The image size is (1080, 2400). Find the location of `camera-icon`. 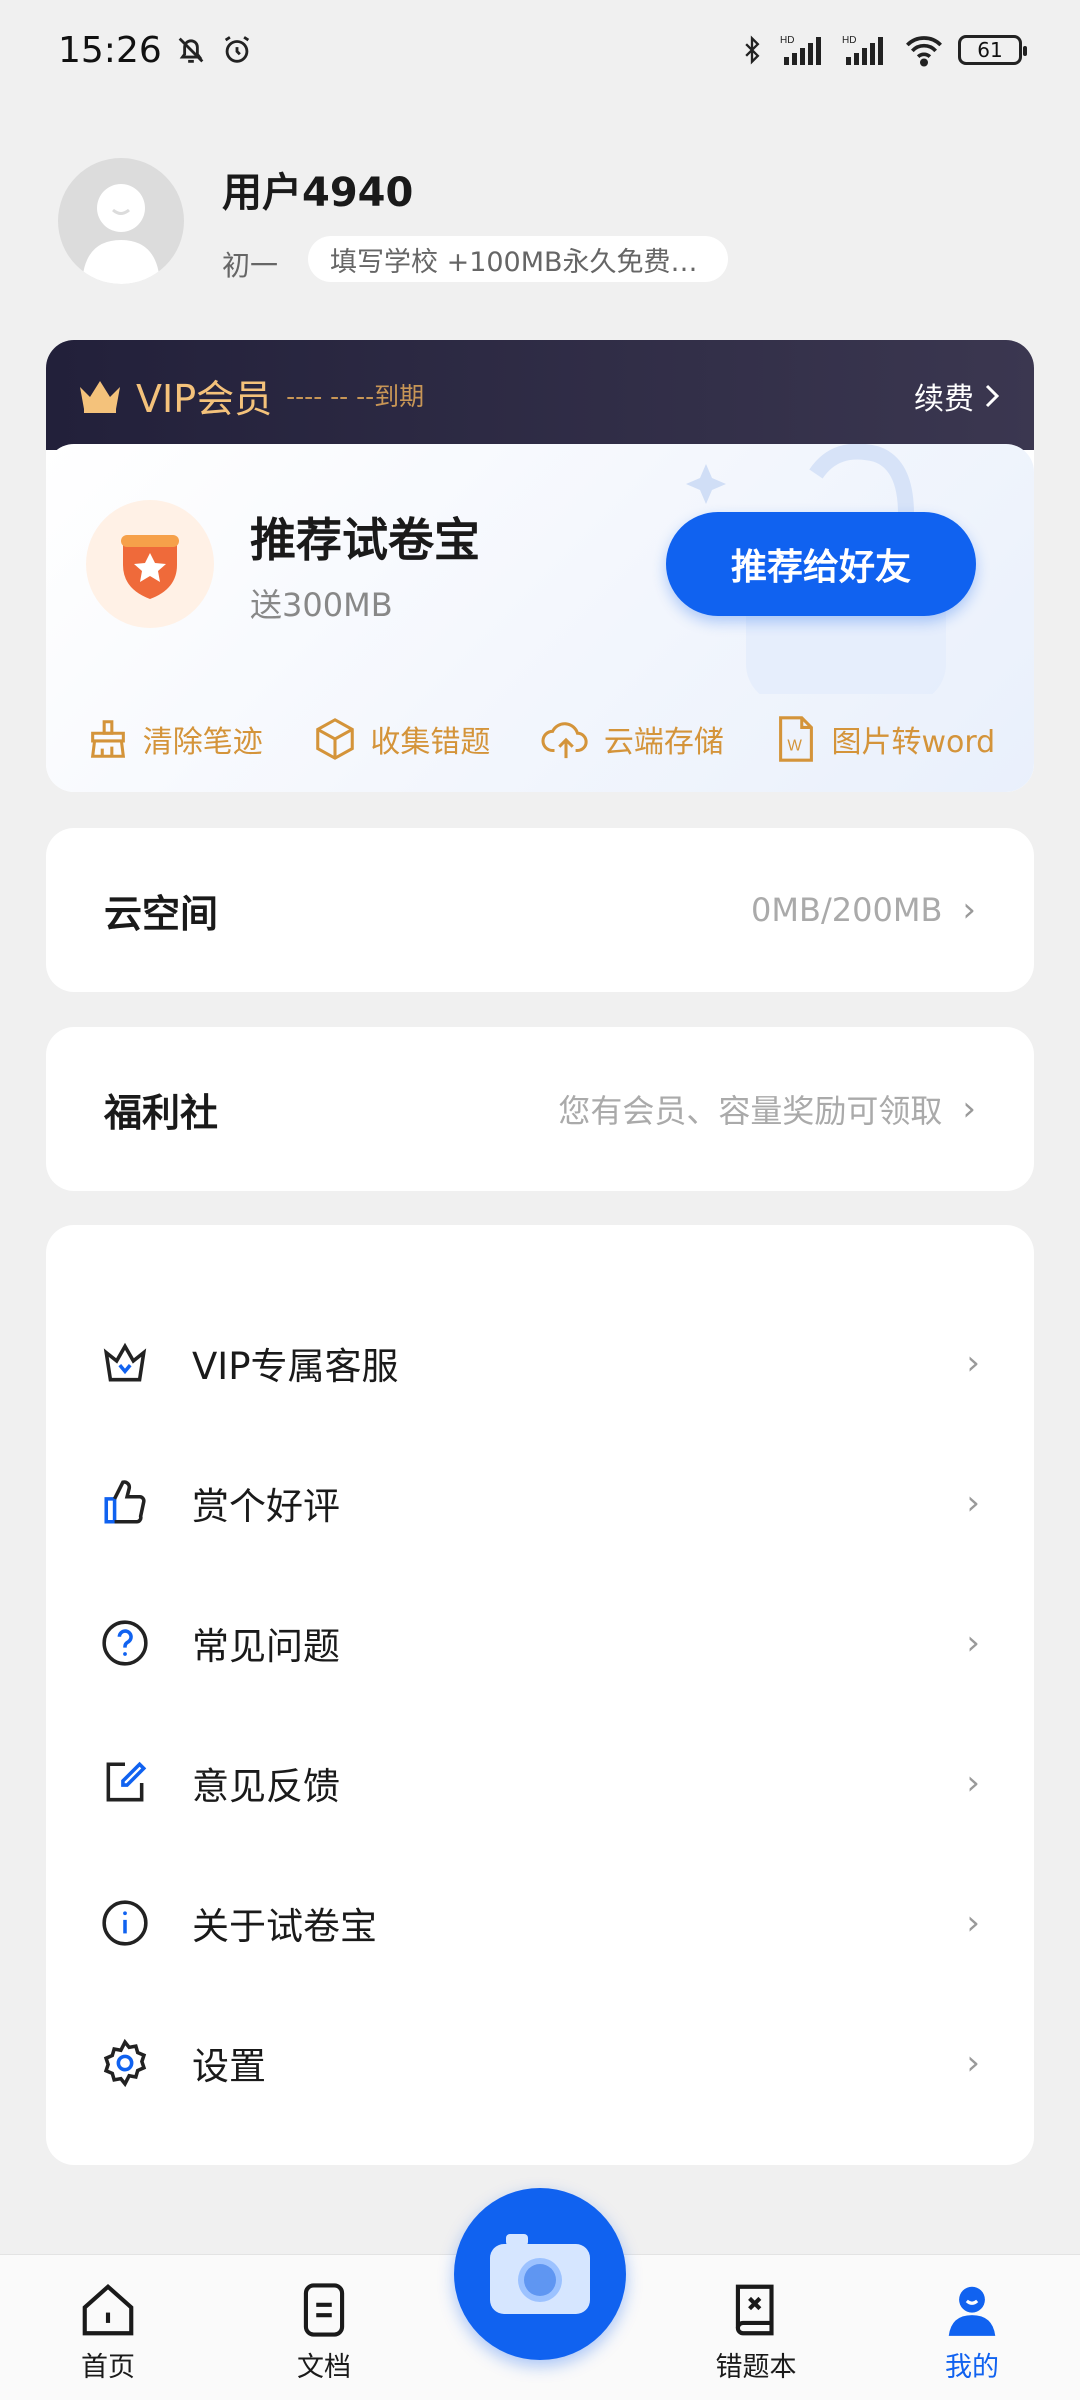

camera-icon is located at coordinates (540, 2274).